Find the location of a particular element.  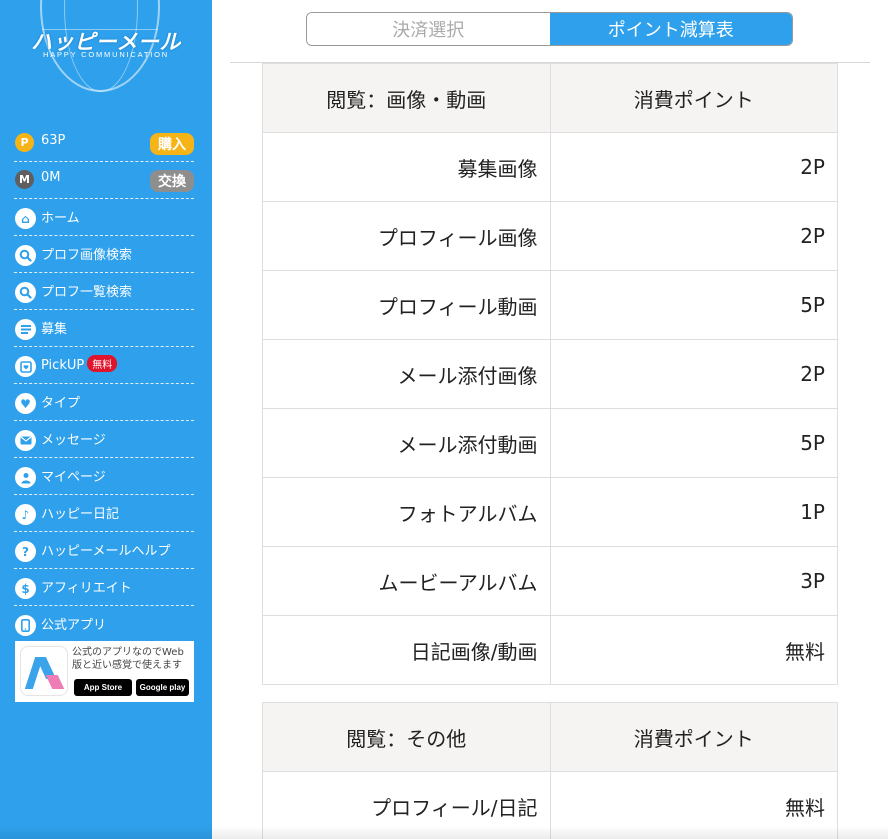

pickup-label: PickUP is located at coordinates (63, 365).